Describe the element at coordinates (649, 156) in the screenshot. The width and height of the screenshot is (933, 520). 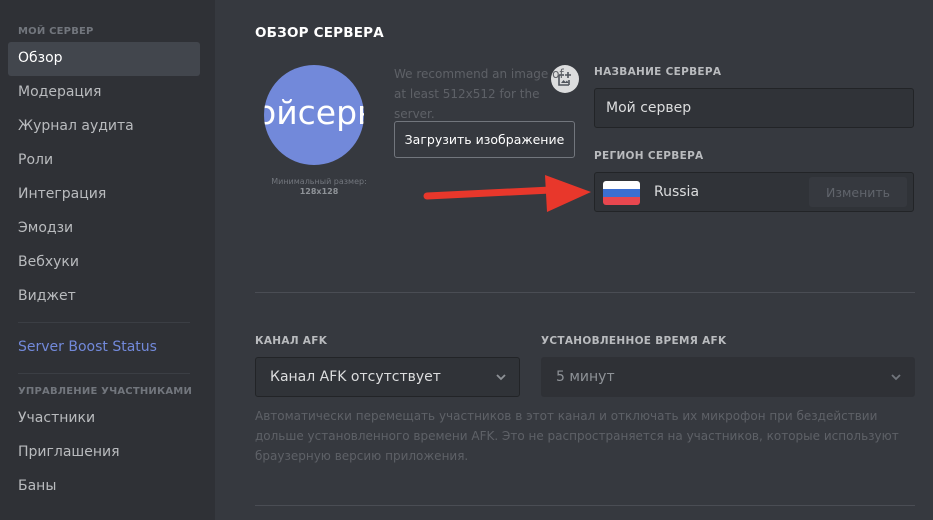
I see `server-region-label: РЕГИОН СЕРВЕРА` at that location.